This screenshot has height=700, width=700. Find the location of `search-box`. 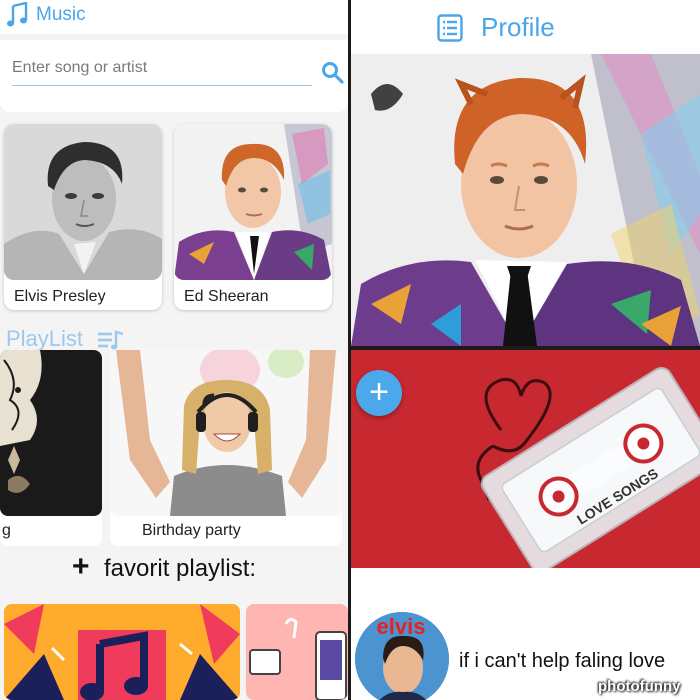

search-box is located at coordinates (174, 76).